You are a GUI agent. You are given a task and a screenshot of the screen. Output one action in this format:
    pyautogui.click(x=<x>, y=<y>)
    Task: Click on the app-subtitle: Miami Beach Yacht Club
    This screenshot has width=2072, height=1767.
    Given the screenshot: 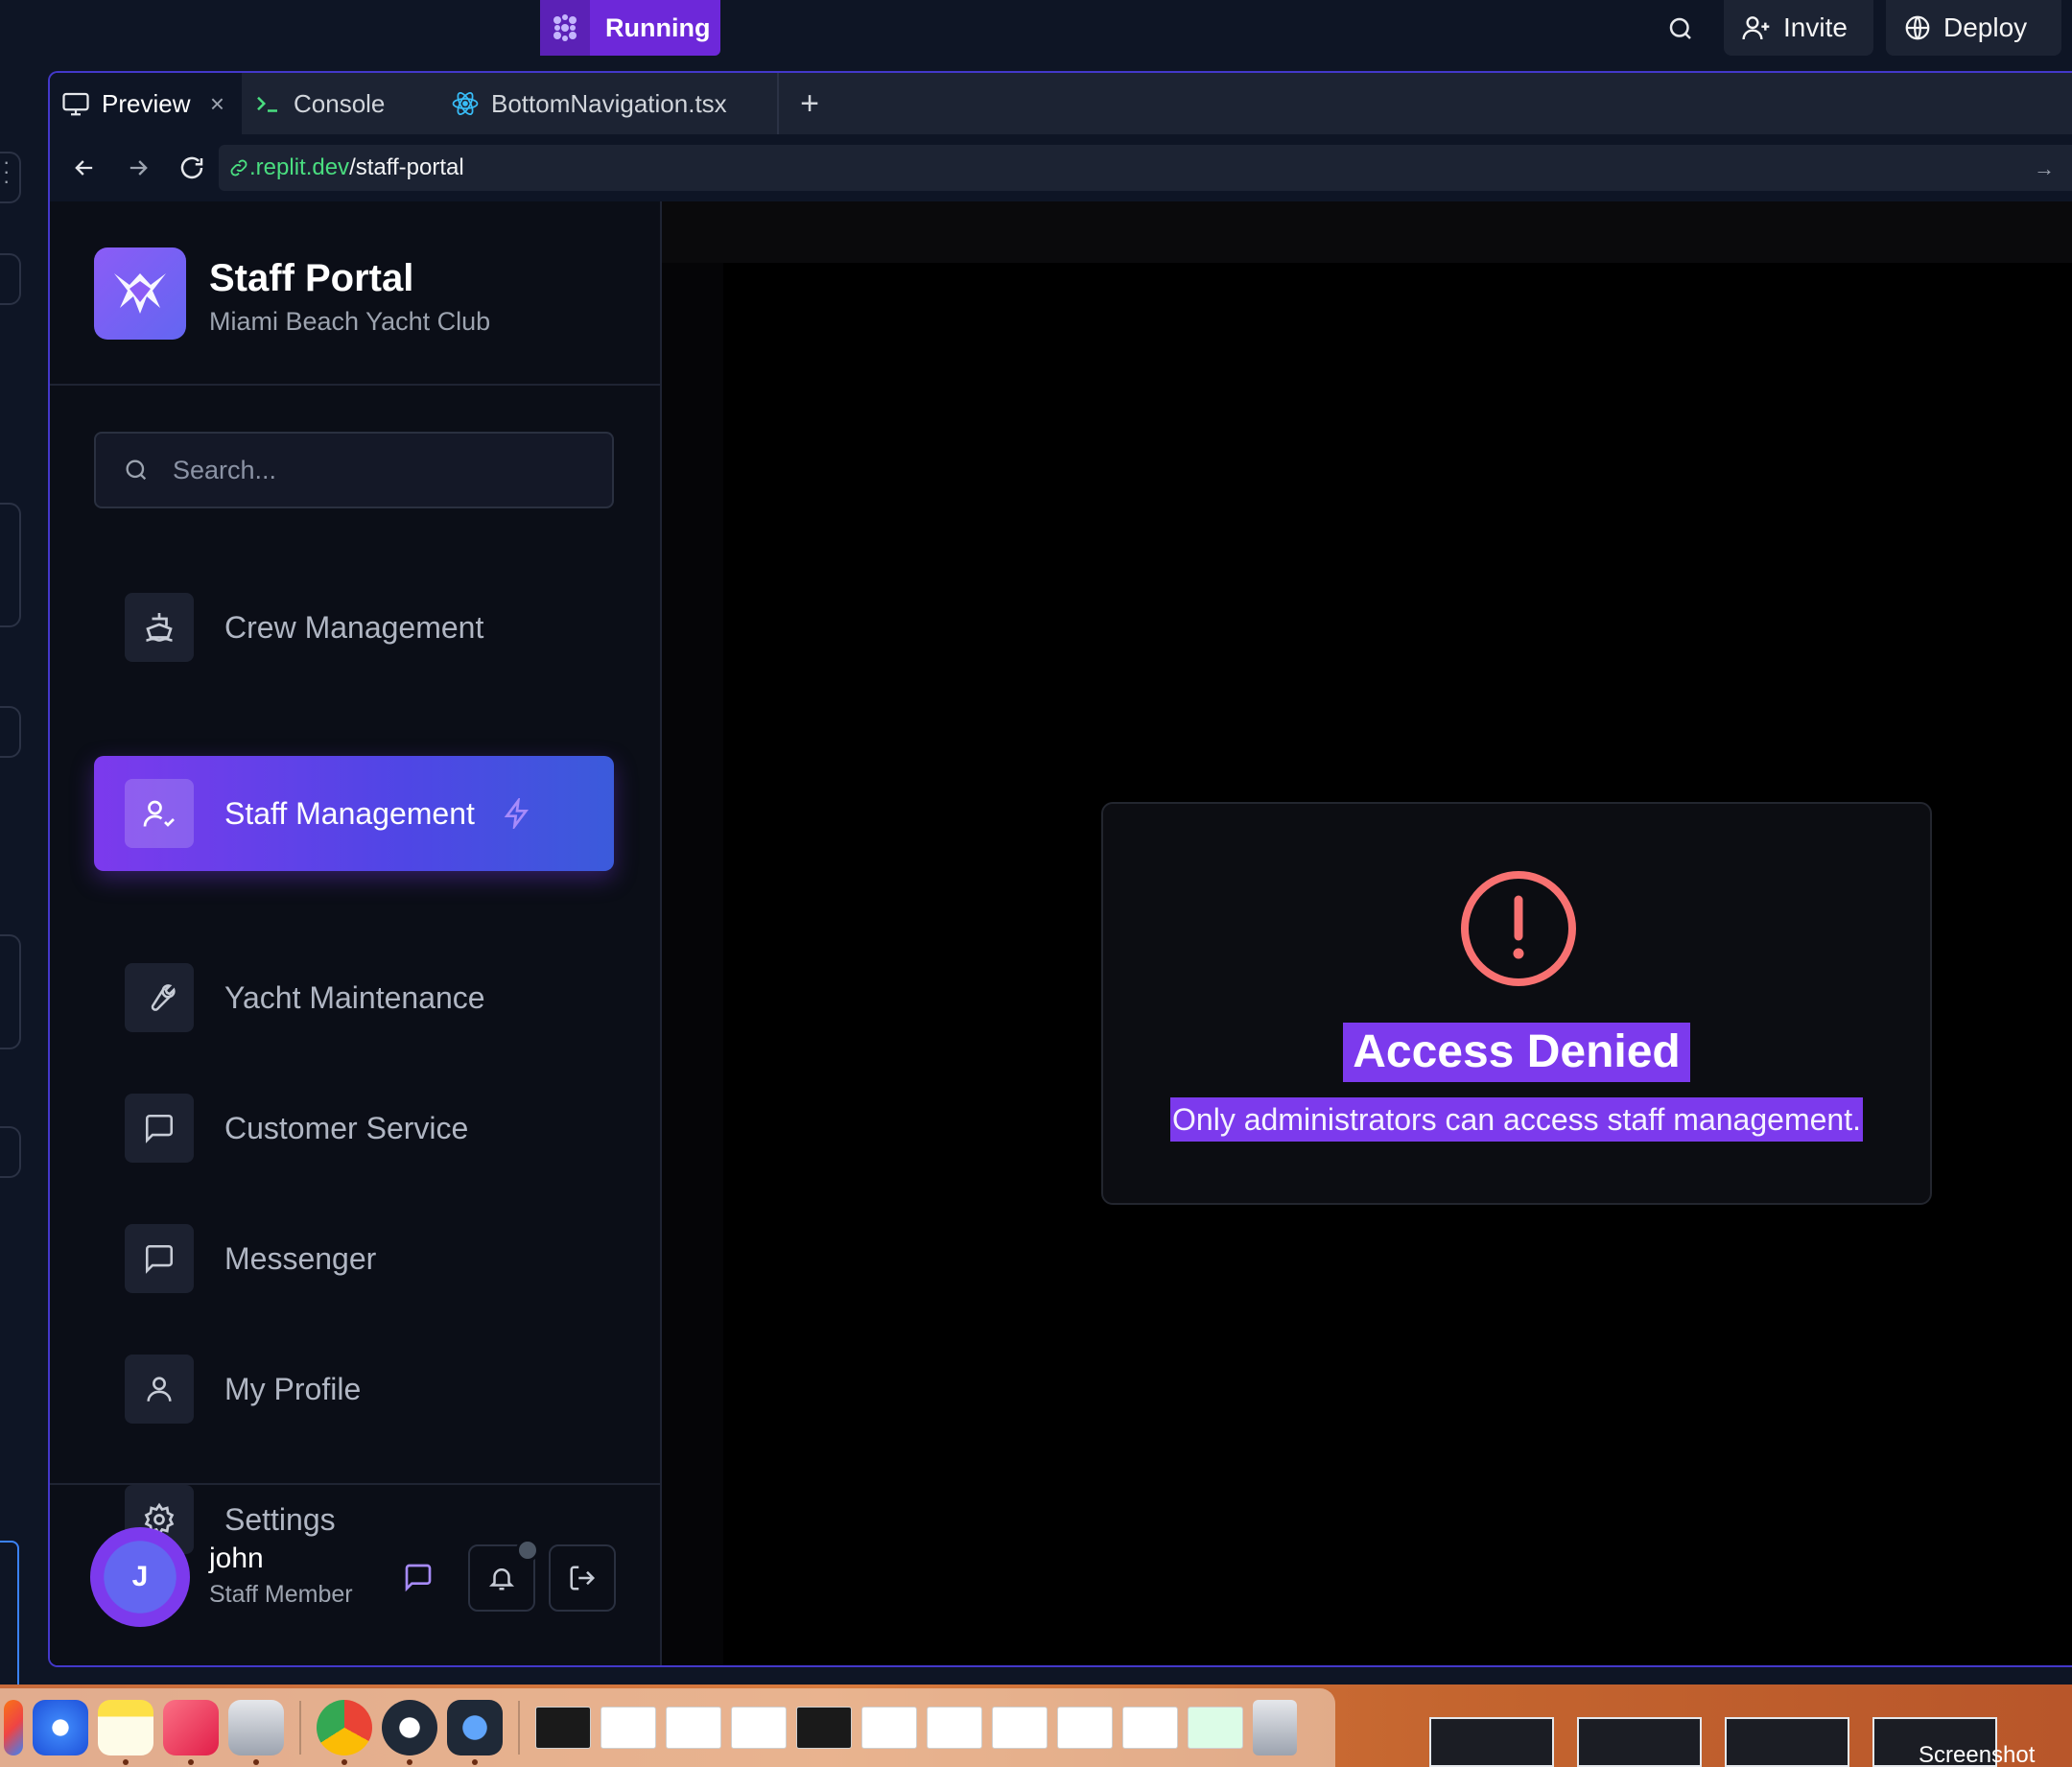 What is the action you would take?
    pyautogui.click(x=350, y=321)
    